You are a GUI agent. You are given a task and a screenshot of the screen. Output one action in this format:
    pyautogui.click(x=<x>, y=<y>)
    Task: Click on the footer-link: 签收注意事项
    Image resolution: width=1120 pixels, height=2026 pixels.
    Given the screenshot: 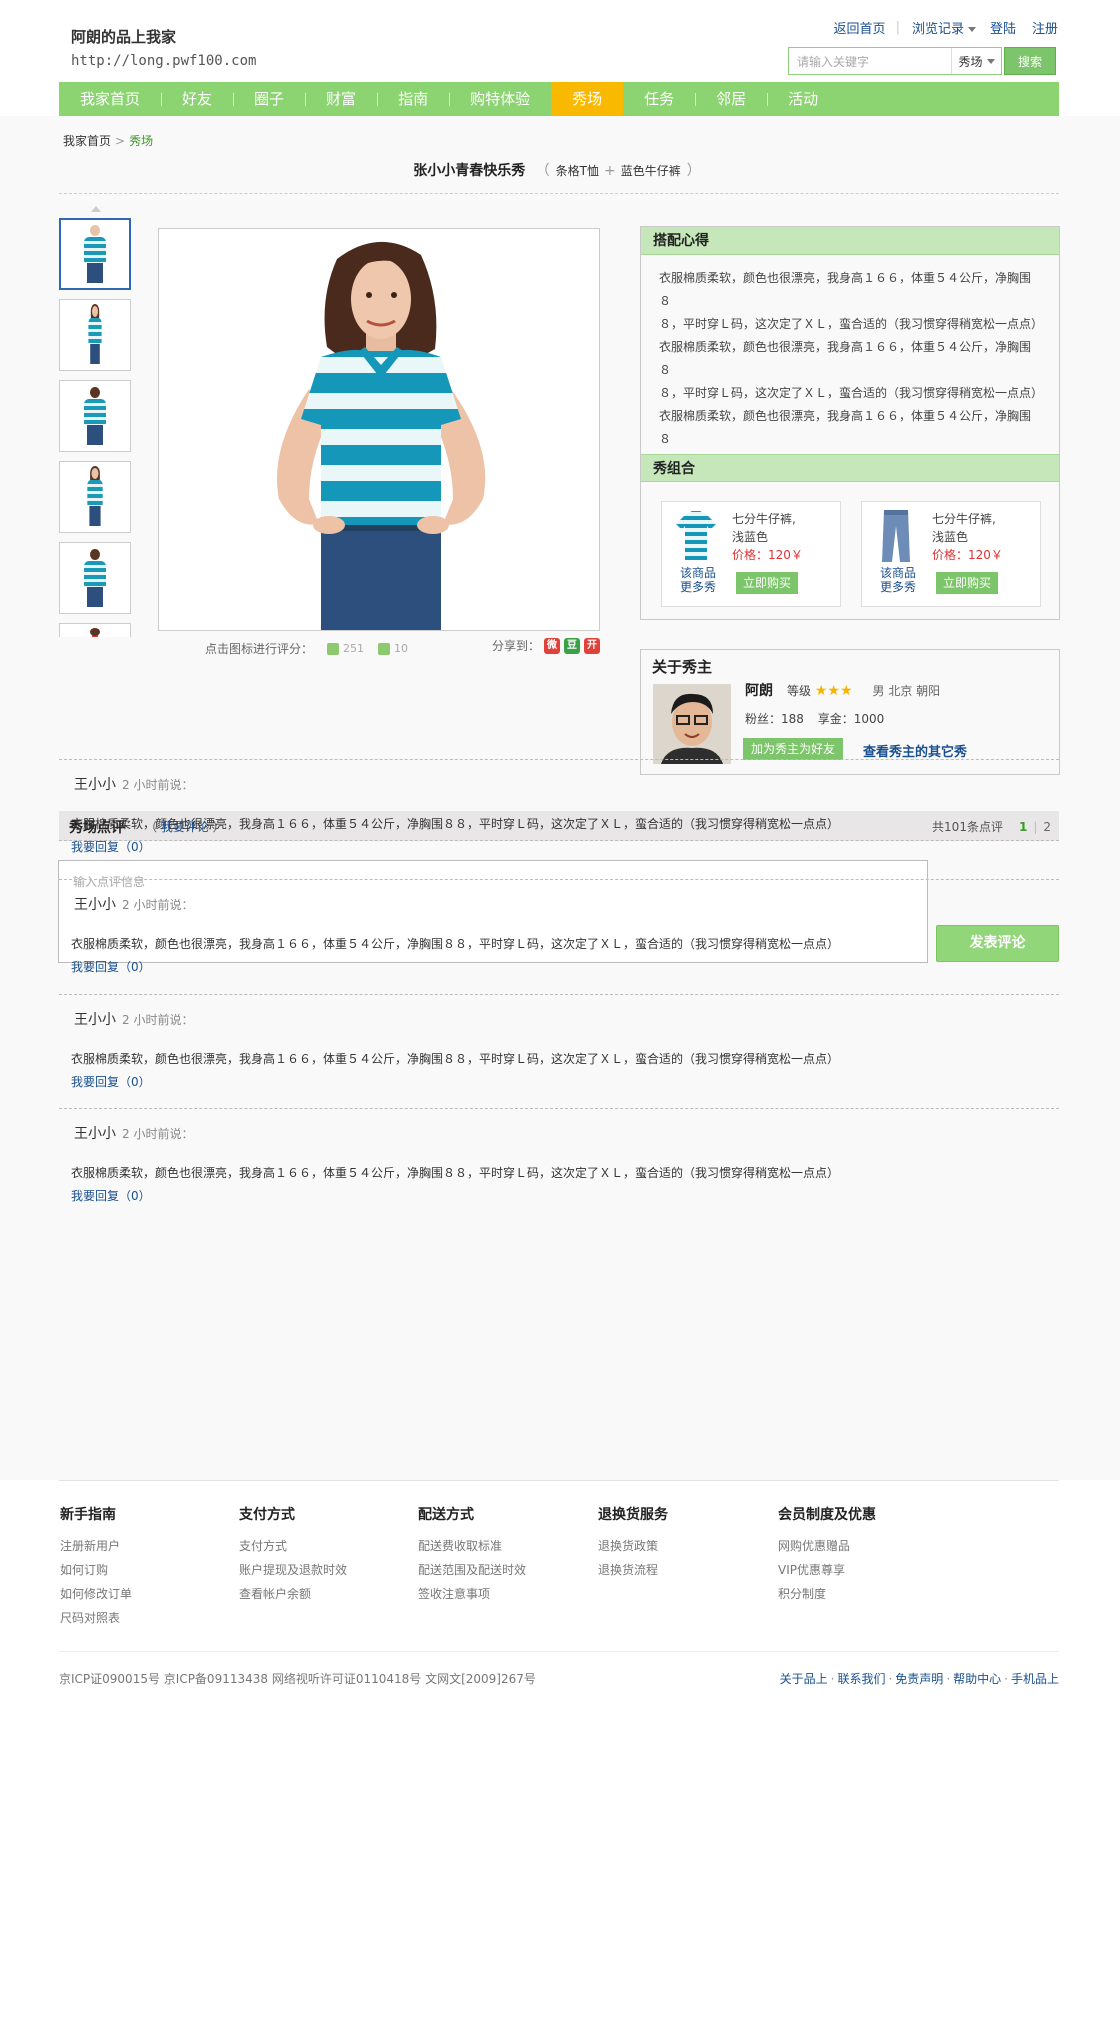 What is the action you would take?
    pyautogui.click(x=472, y=1594)
    